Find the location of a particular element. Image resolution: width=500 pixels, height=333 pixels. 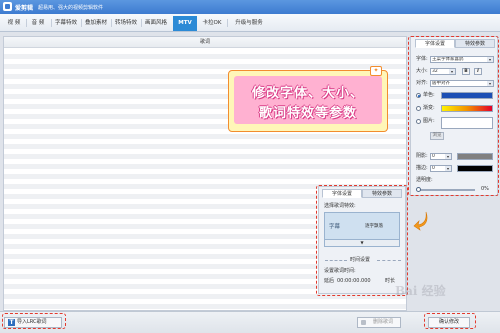

delete-lyrics-button: 删除歌词 is located at coordinates (379, 322).